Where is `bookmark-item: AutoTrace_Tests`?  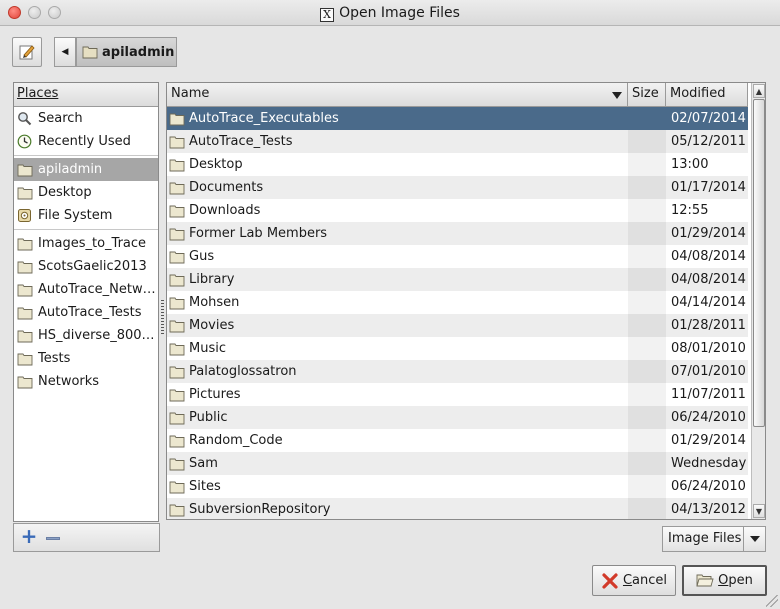 bookmark-item: AutoTrace_Tests is located at coordinates (86, 312).